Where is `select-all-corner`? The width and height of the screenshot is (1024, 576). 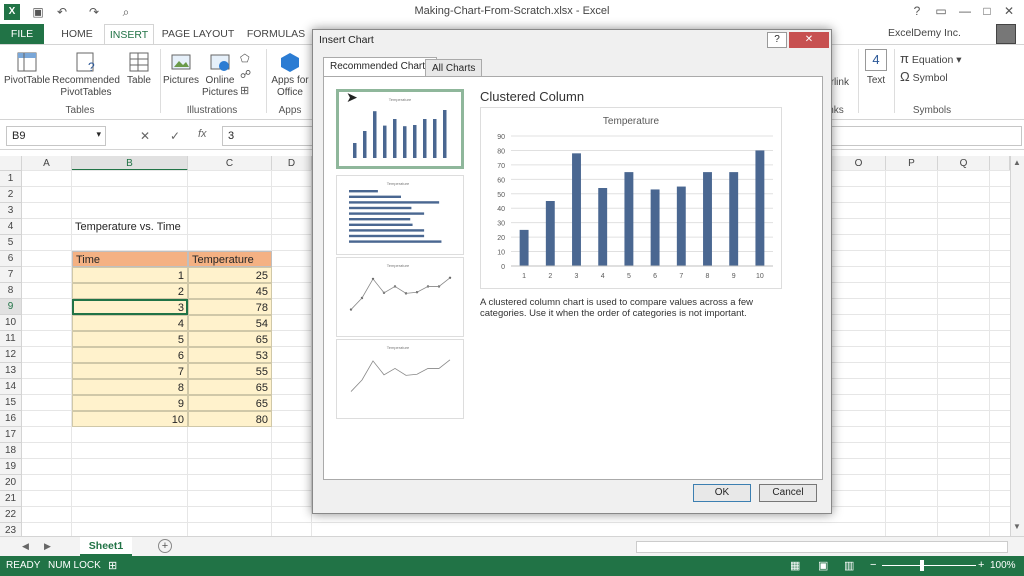 select-all-corner is located at coordinates (11, 163).